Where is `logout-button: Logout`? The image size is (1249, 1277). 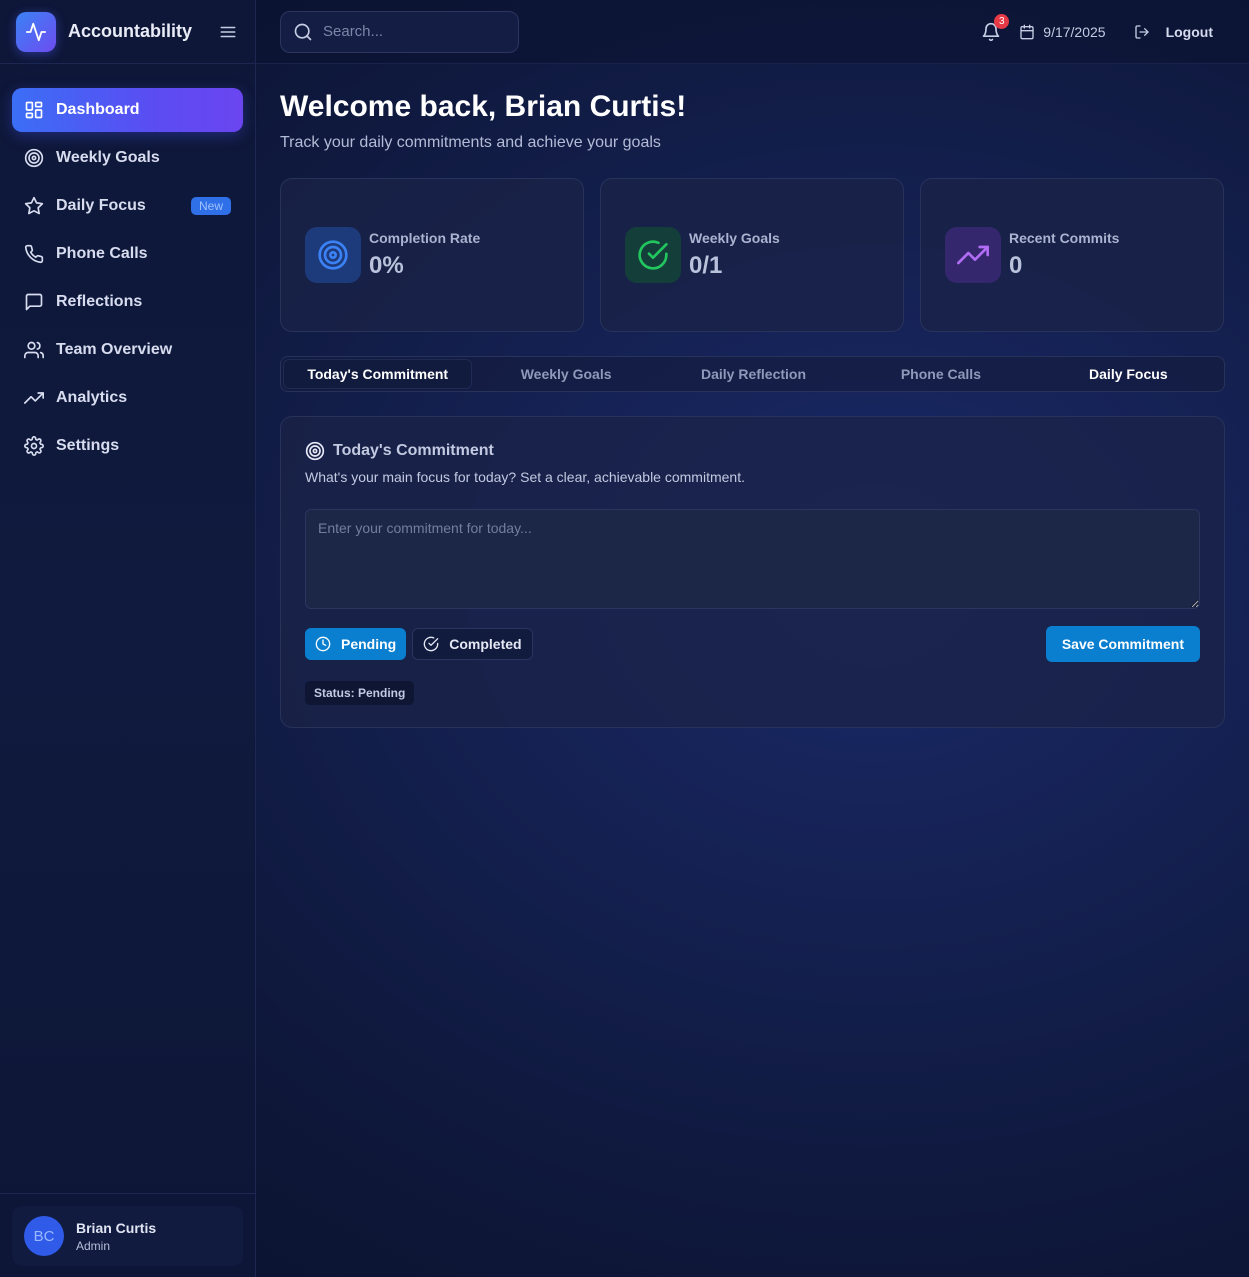 logout-button: Logout is located at coordinates (1173, 32).